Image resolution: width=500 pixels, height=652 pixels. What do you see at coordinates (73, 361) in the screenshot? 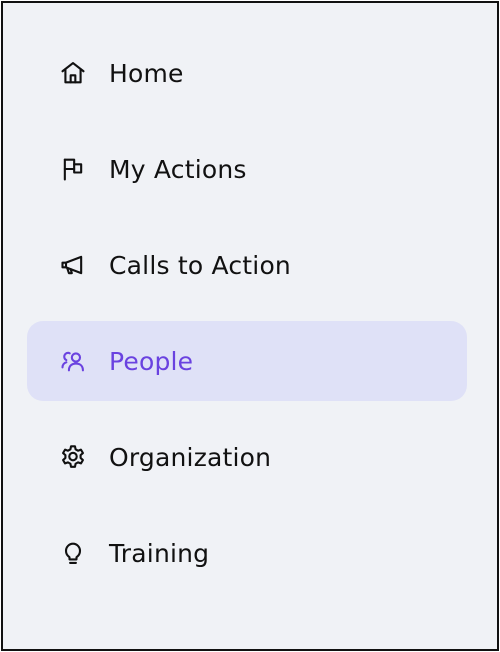
I see `people-icon` at bounding box center [73, 361].